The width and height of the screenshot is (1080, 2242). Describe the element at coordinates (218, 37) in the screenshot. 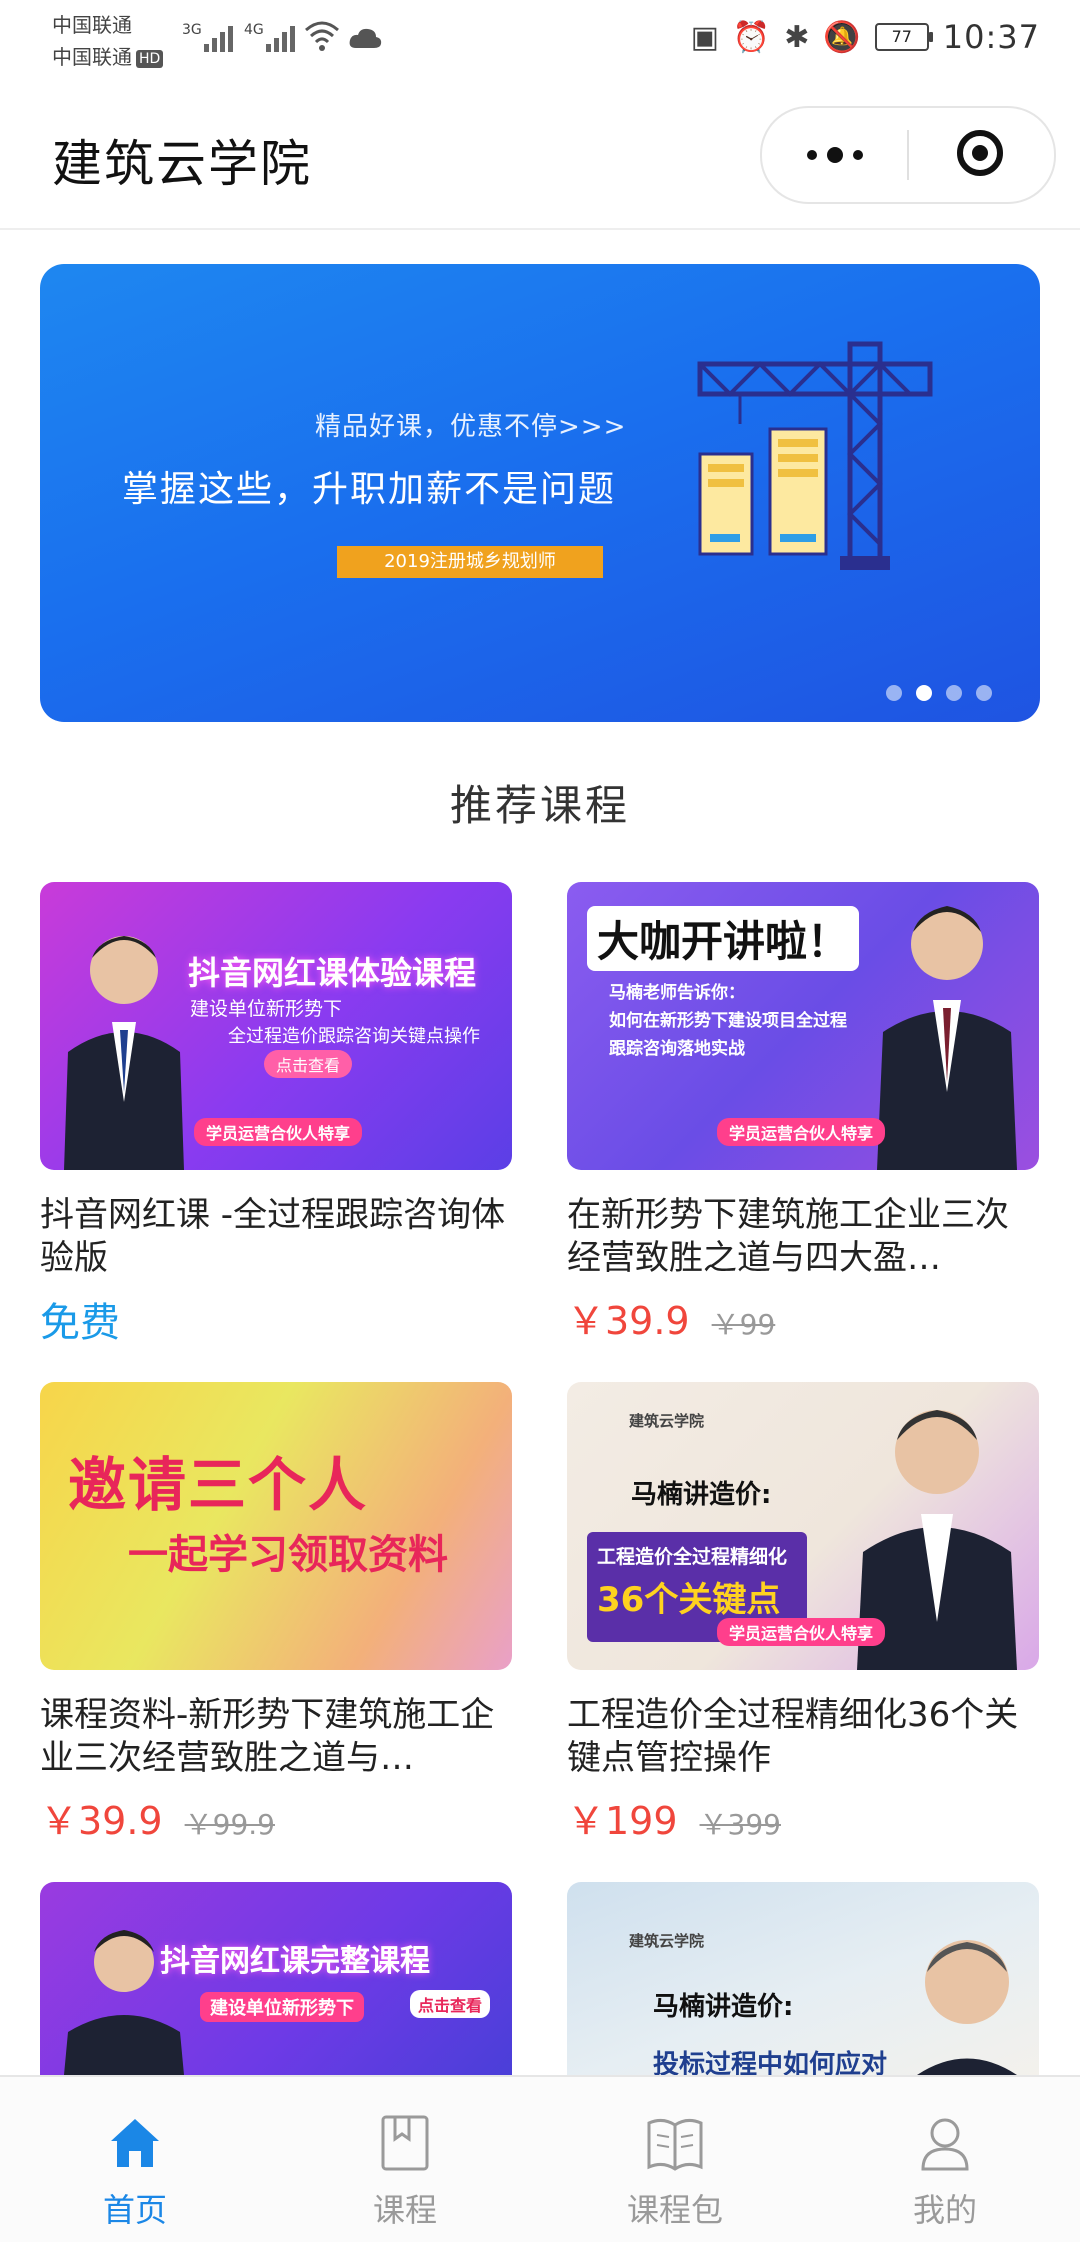

I see `signal-bars-1-icon` at that location.